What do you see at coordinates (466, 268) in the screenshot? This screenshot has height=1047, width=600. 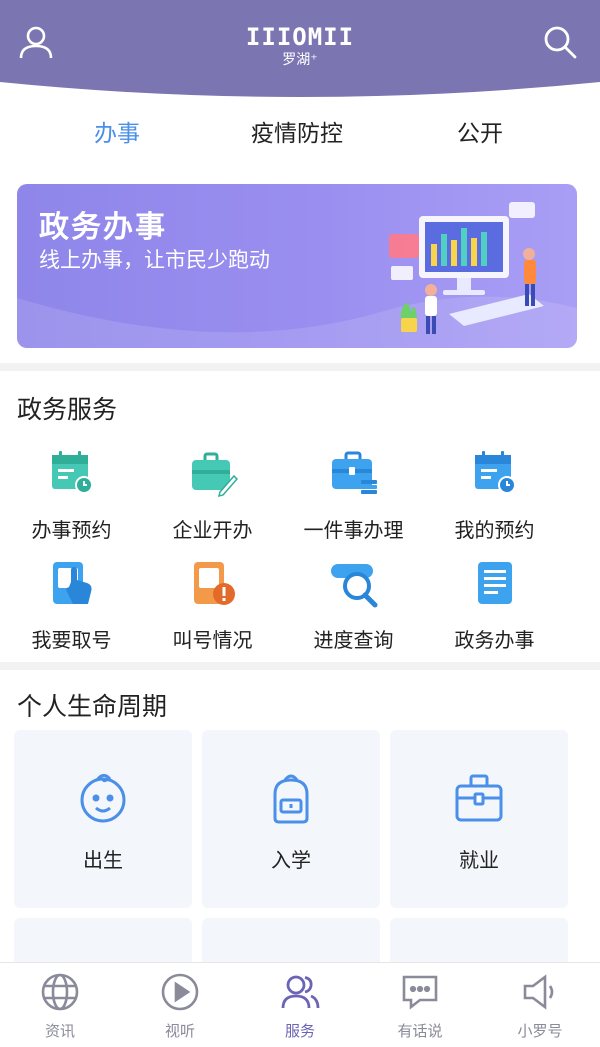 I see `computer-illustration-icon` at bounding box center [466, 268].